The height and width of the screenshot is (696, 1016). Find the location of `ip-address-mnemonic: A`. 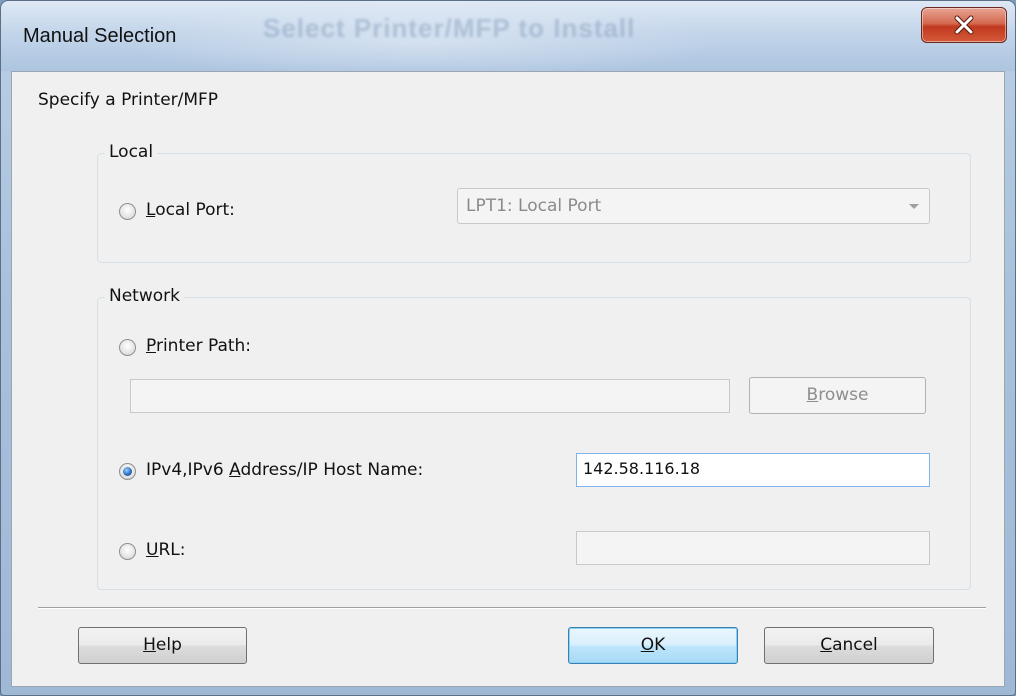

ip-address-mnemonic: A is located at coordinates (235, 470).